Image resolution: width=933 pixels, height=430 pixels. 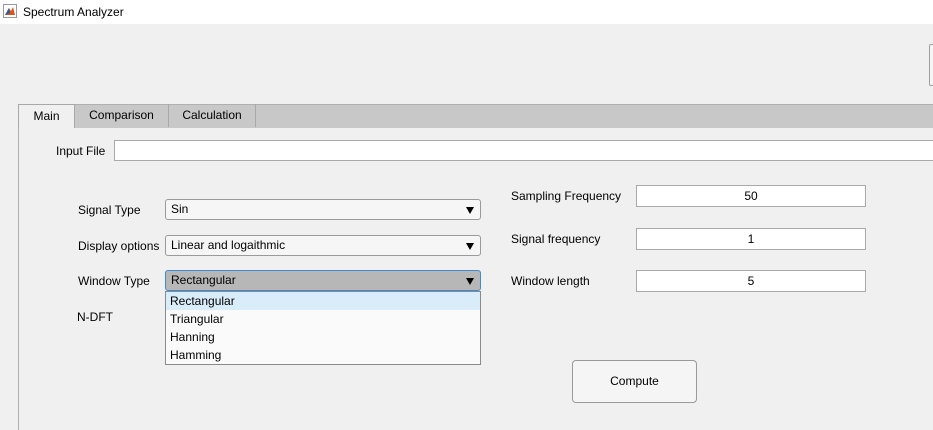 I want to click on n-dft-label: N-DFT, so click(x=95, y=317).